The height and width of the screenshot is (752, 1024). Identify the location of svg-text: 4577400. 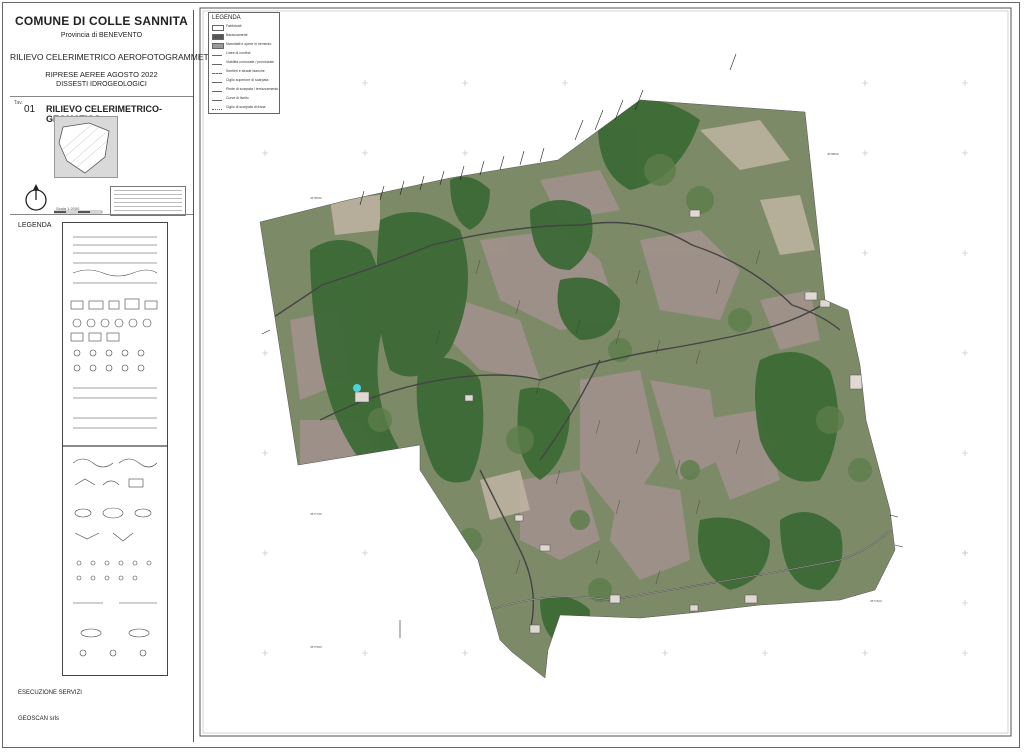
(876, 601).